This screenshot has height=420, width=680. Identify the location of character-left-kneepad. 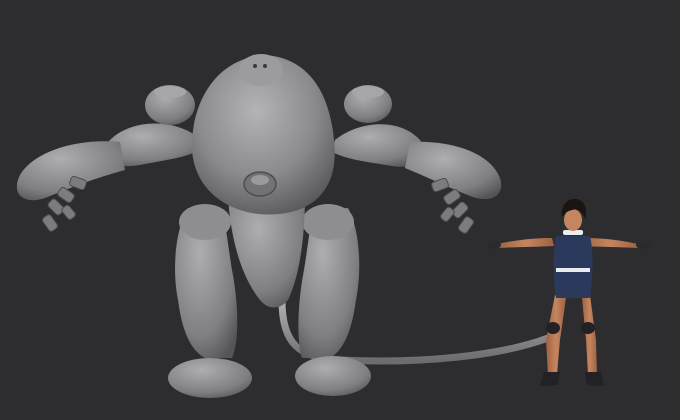
(553, 328).